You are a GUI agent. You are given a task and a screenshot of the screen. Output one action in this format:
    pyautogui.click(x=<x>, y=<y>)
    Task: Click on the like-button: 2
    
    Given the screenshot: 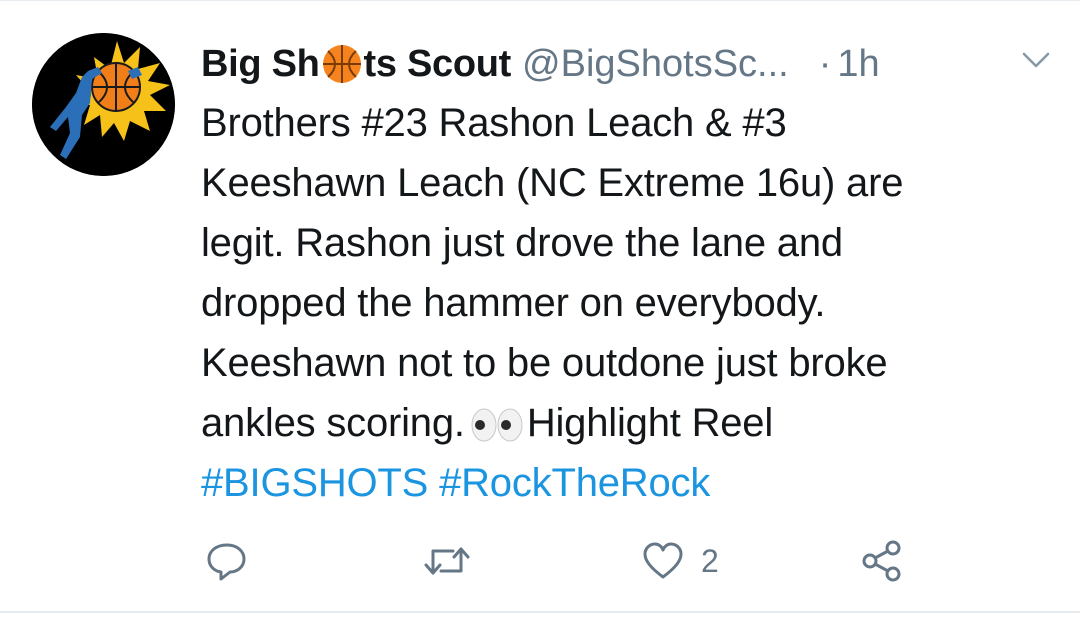 What is the action you would take?
    pyautogui.click(x=680, y=561)
    